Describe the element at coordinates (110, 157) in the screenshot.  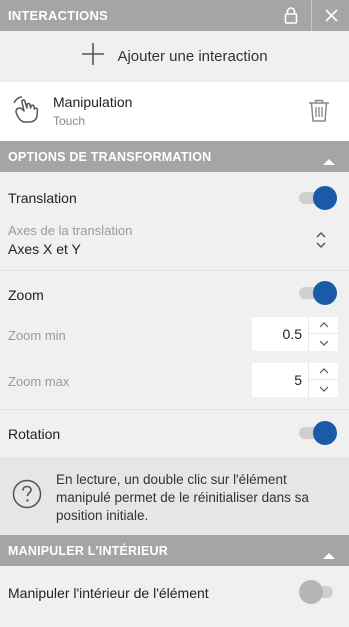
I see `transform-section-title: OPTIONS DE TRANSFORMATION` at that location.